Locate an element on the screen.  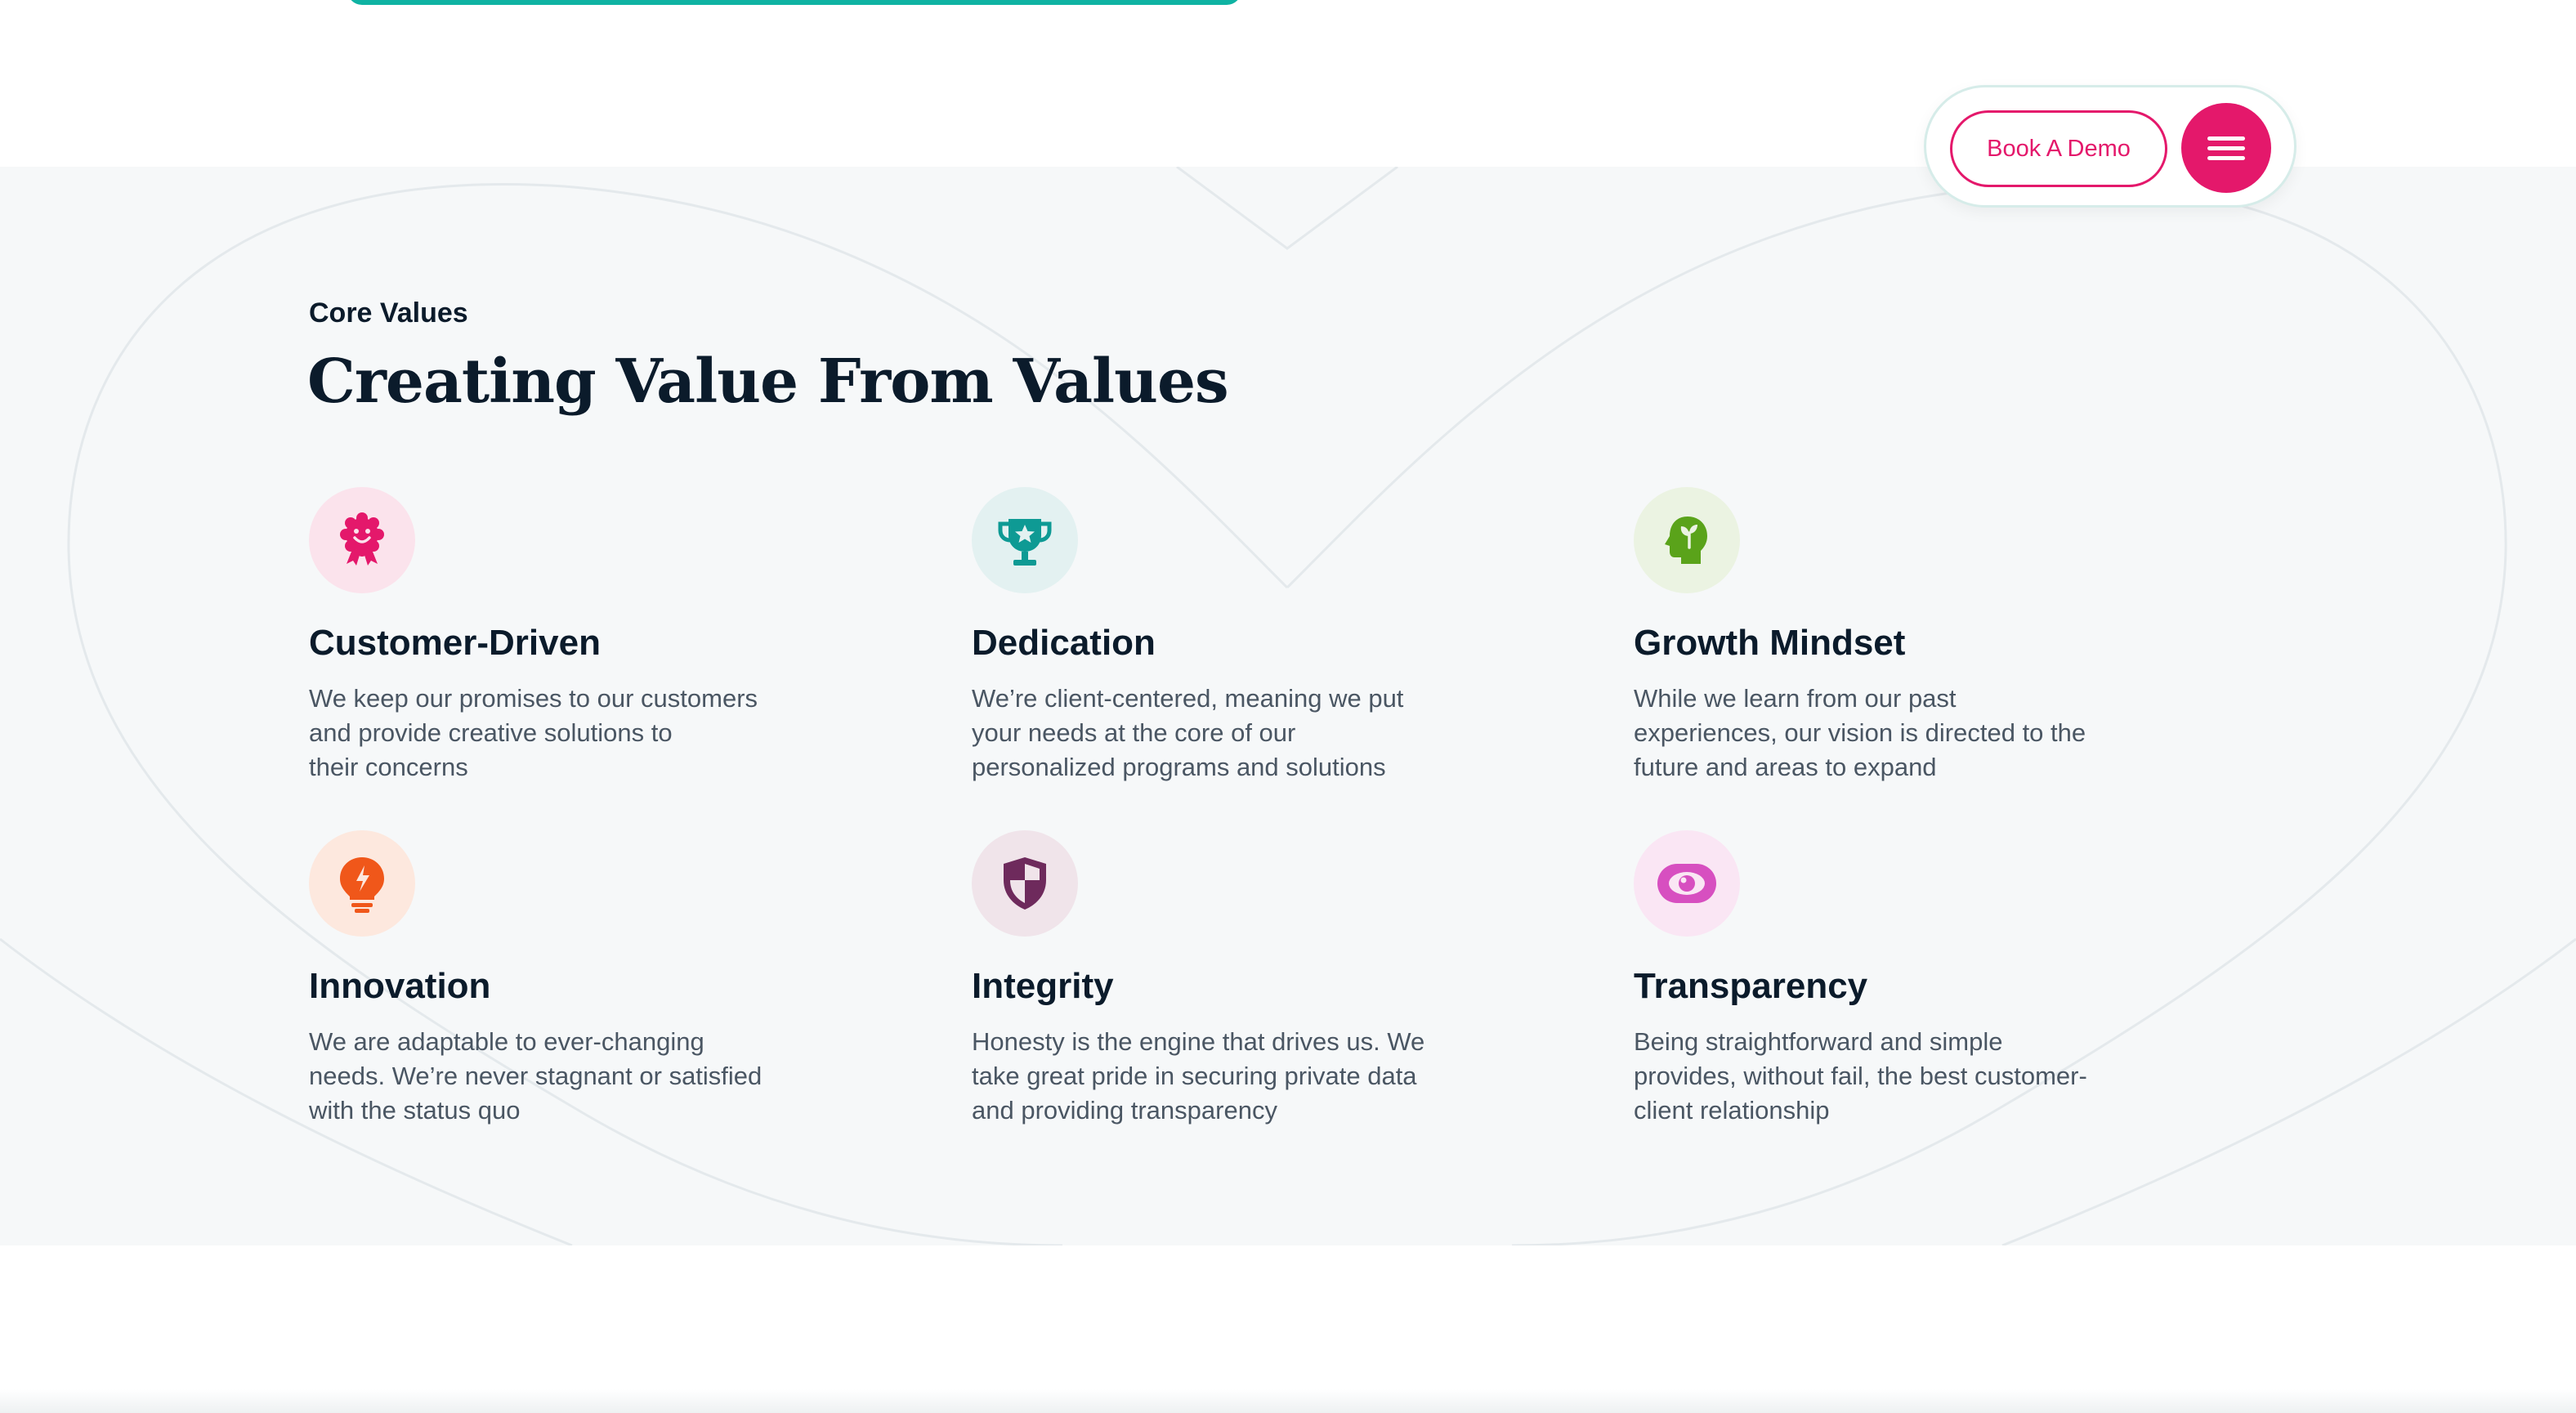
value-description-line: and providing transparency is located at coordinates (1124, 1110).